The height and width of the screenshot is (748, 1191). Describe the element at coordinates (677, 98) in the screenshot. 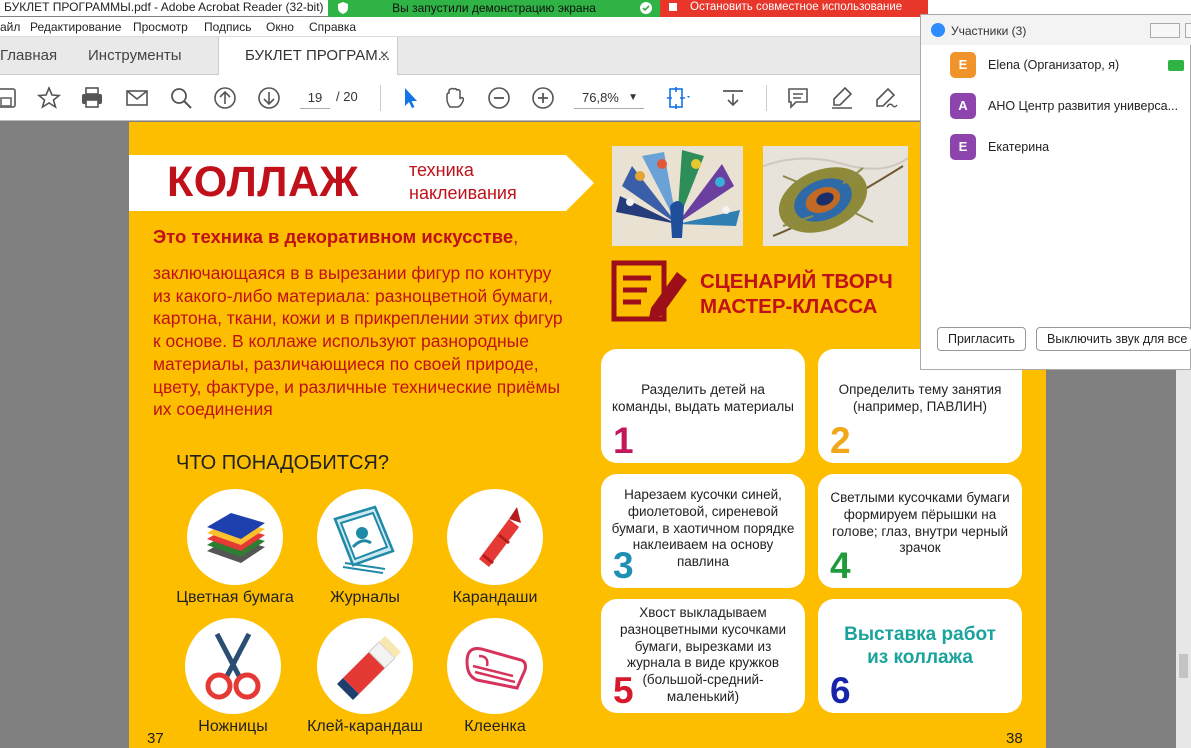

I see `fit-page-icon` at that location.